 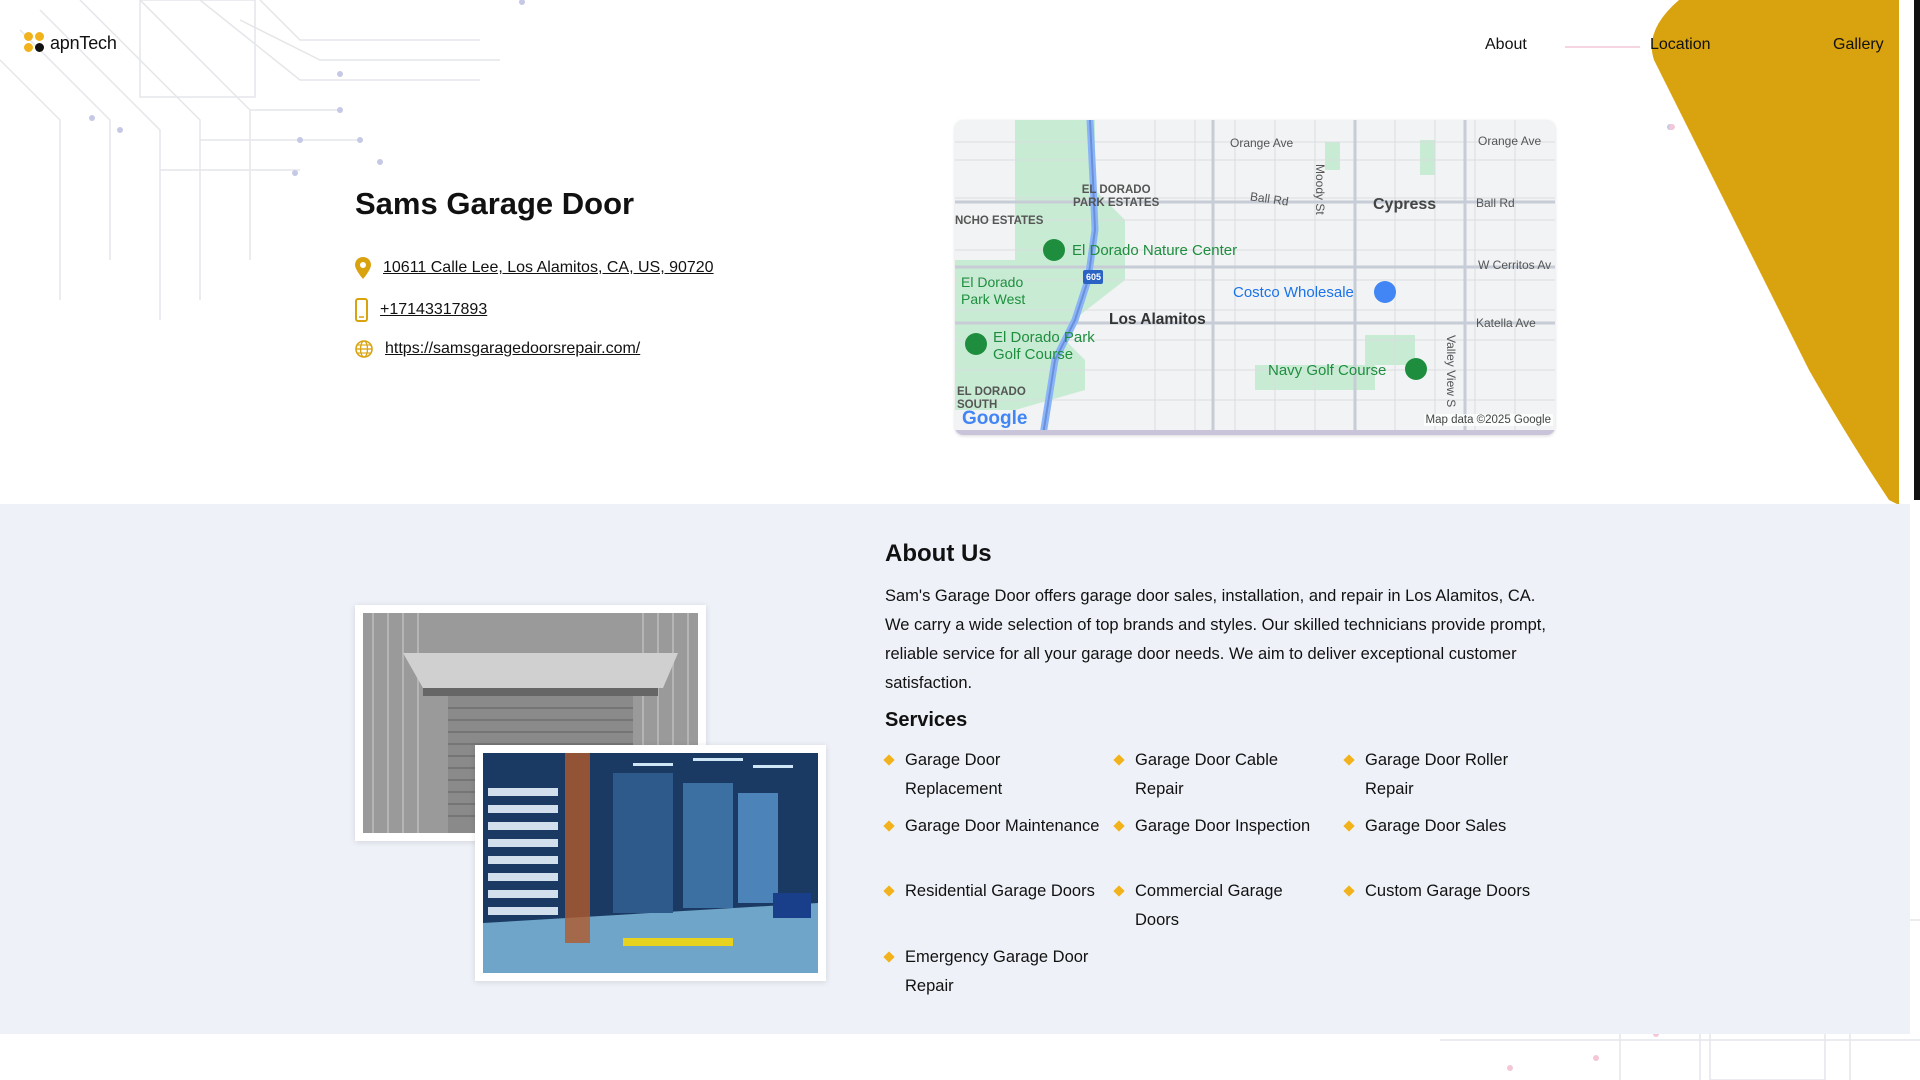 I want to click on service-item: Commercial Garage Doors, so click(x=1221, y=906).